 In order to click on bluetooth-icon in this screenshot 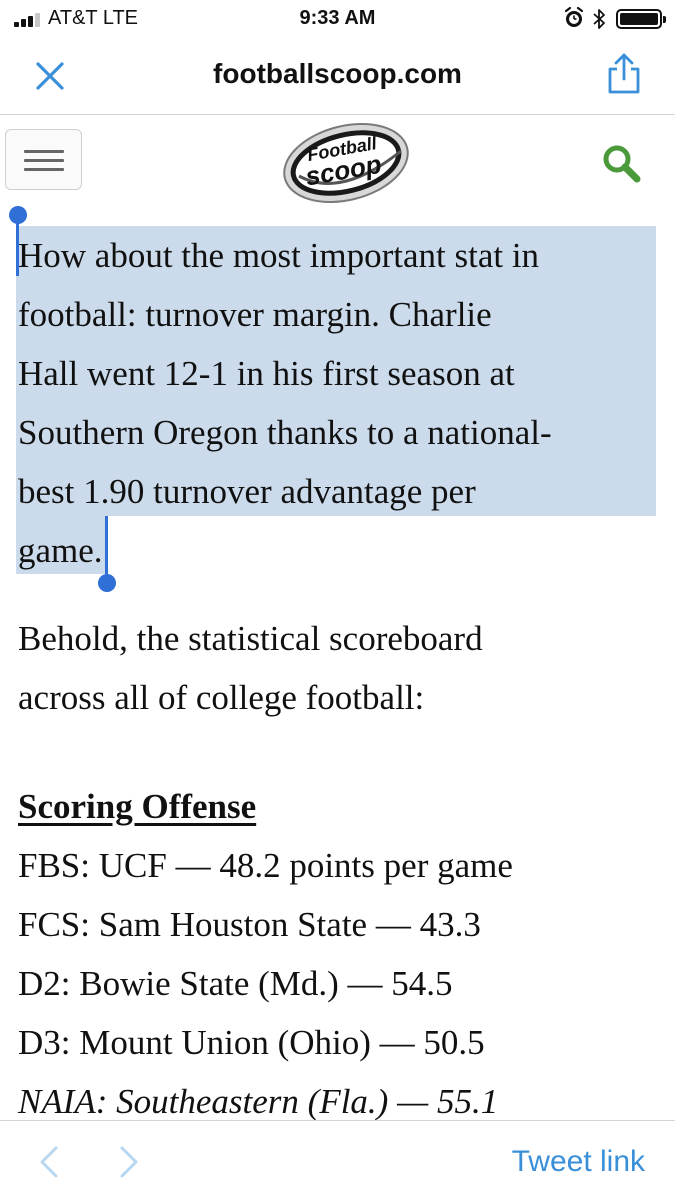, I will do `click(599, 19)`.